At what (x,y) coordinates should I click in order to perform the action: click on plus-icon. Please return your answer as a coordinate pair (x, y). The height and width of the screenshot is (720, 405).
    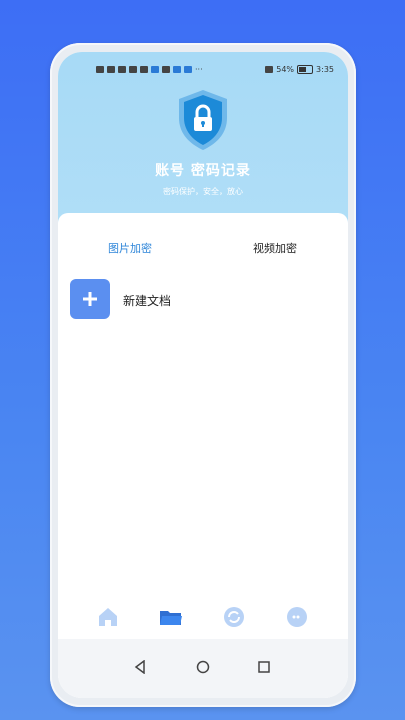
    Looking at the image, I should click on (90, 299).